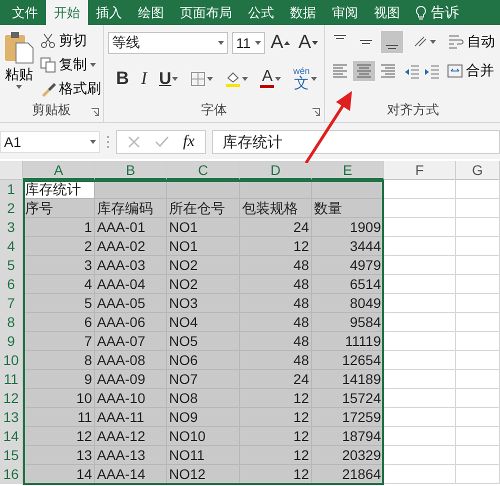  What do you see at coordinates (11, 417) in the screenshot?
I see `row-header: 13` at bounding box center [11, 417].